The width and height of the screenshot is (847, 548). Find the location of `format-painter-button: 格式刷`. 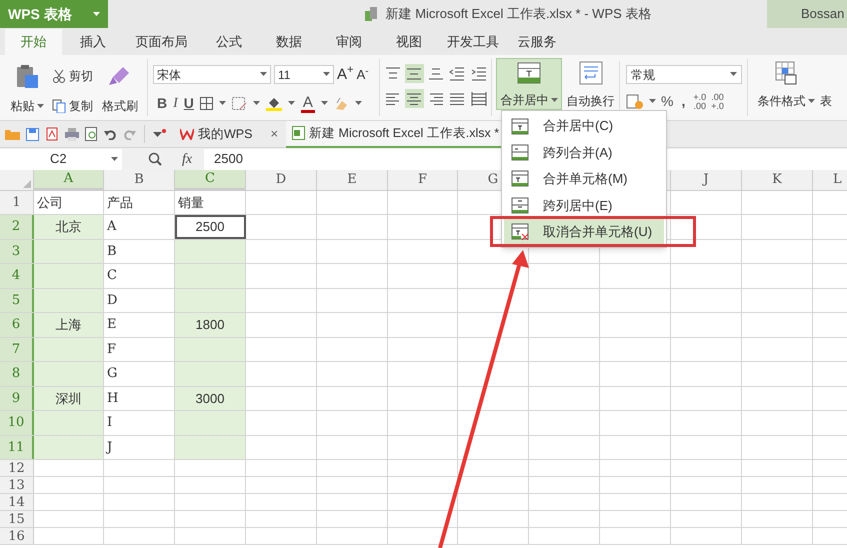

format-painter-button: 格式刷 is located at coordinates (120, 89).